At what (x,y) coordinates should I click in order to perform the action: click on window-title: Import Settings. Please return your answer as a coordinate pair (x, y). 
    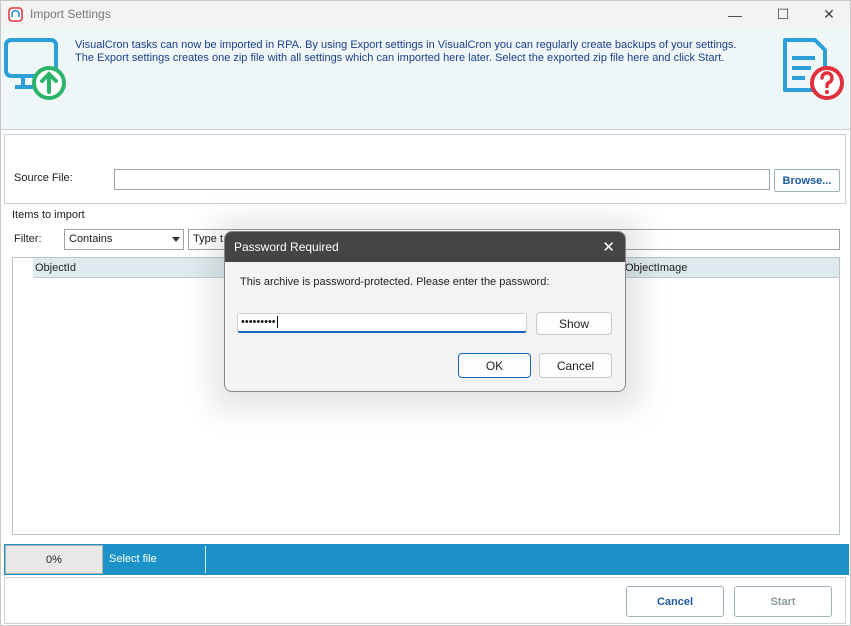
    Looking at the image, I should click on (70, 14).